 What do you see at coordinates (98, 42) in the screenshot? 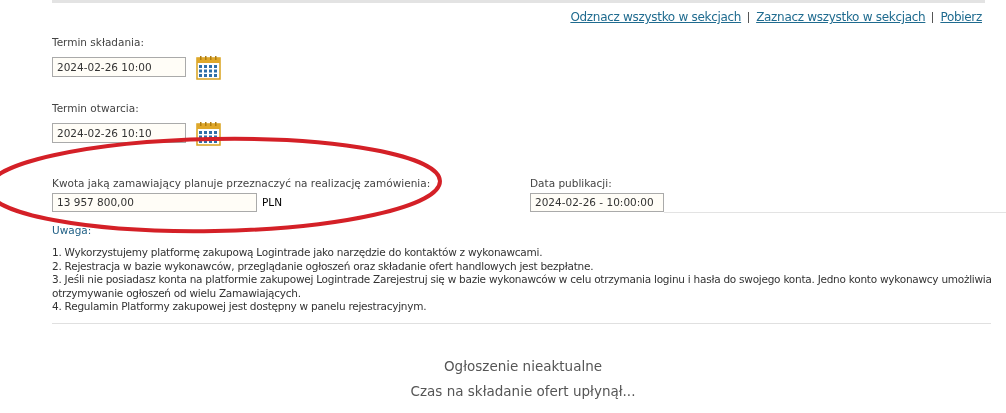
I see `field-label: Termin składania:` at bounding box center [98, 42].